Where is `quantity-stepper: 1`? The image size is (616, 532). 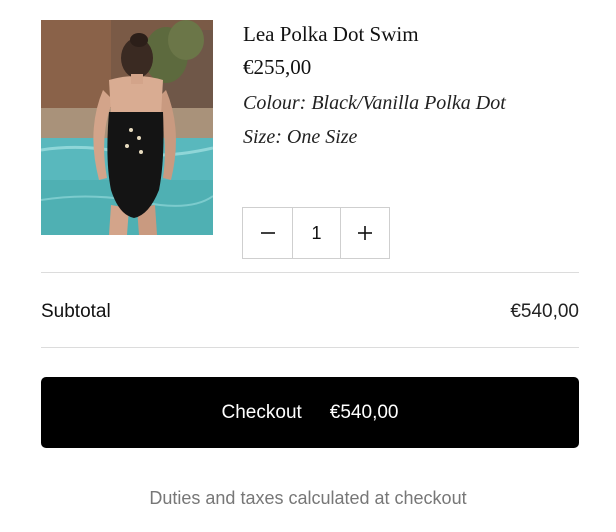
quantity-stepper: 1 is located at coordinates (316, 233).